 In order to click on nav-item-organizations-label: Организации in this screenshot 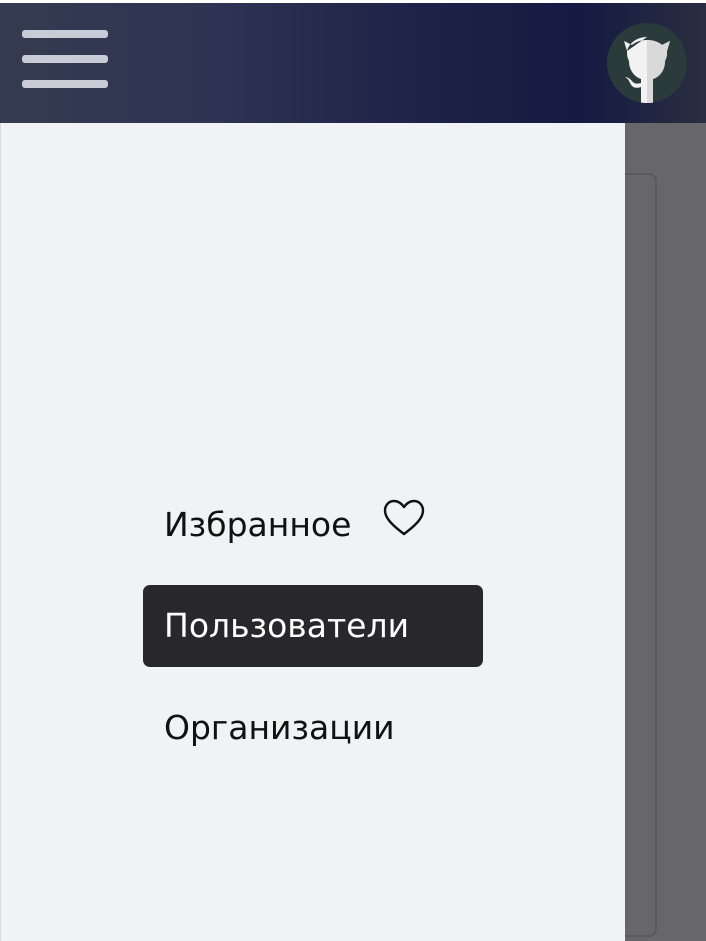, I will do `click(279, 727)`.